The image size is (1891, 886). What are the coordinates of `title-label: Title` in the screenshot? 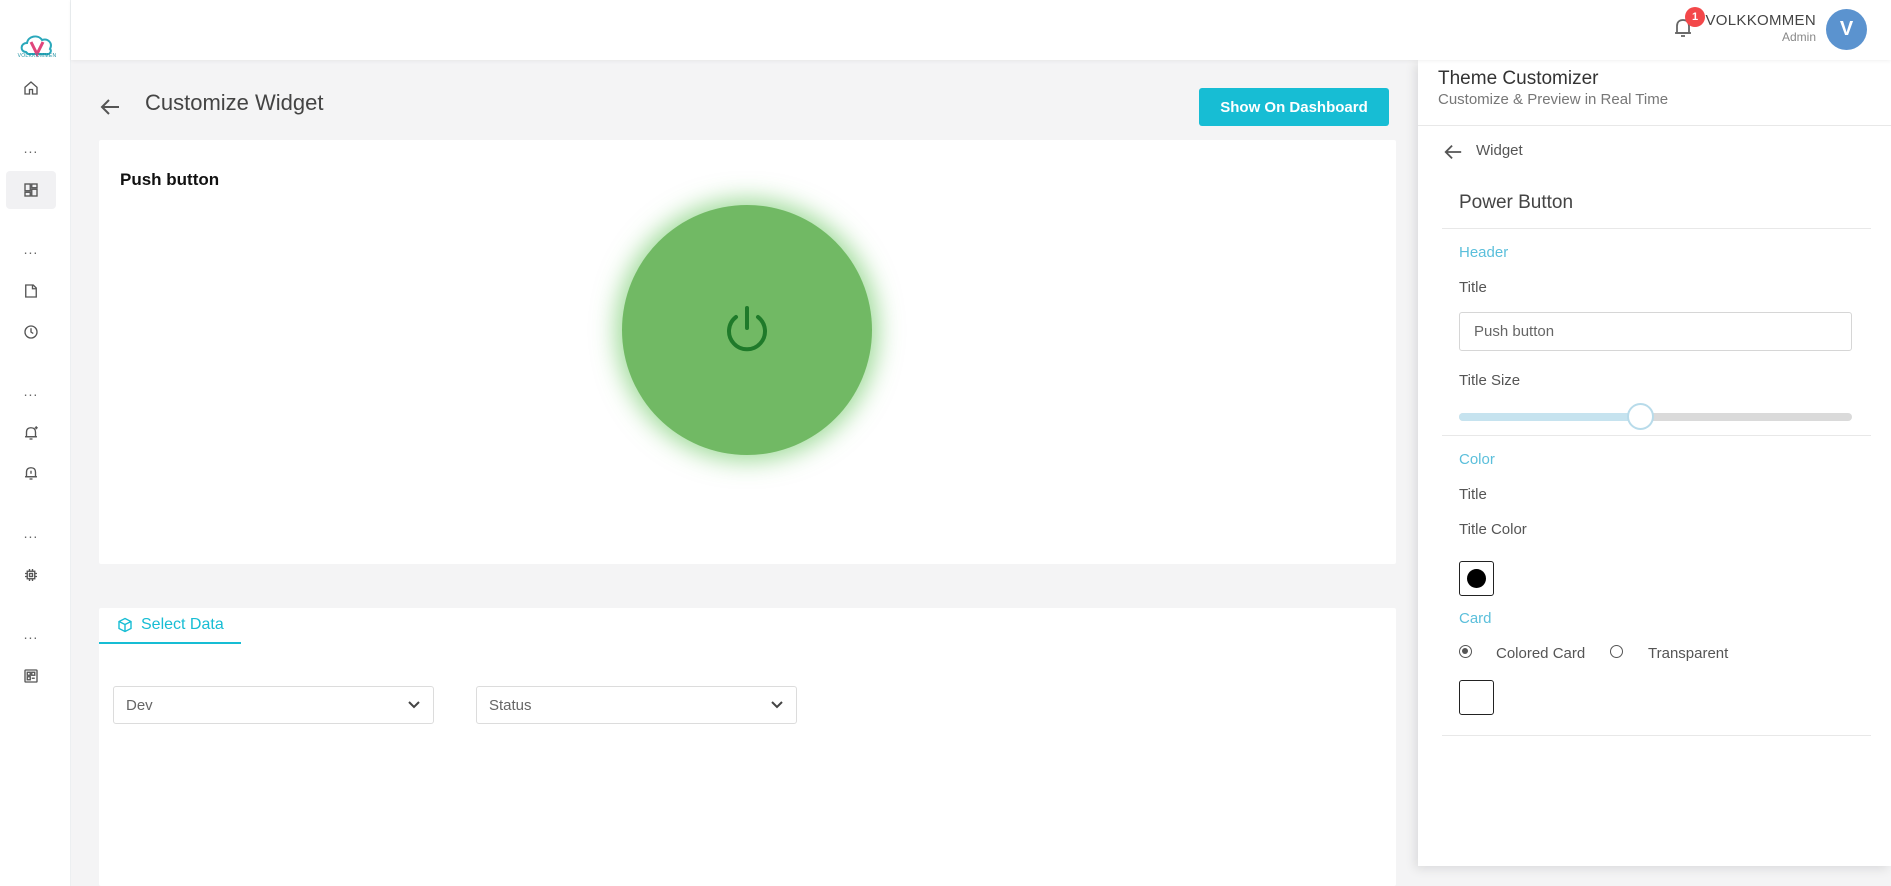 It's located at (1473, 287).